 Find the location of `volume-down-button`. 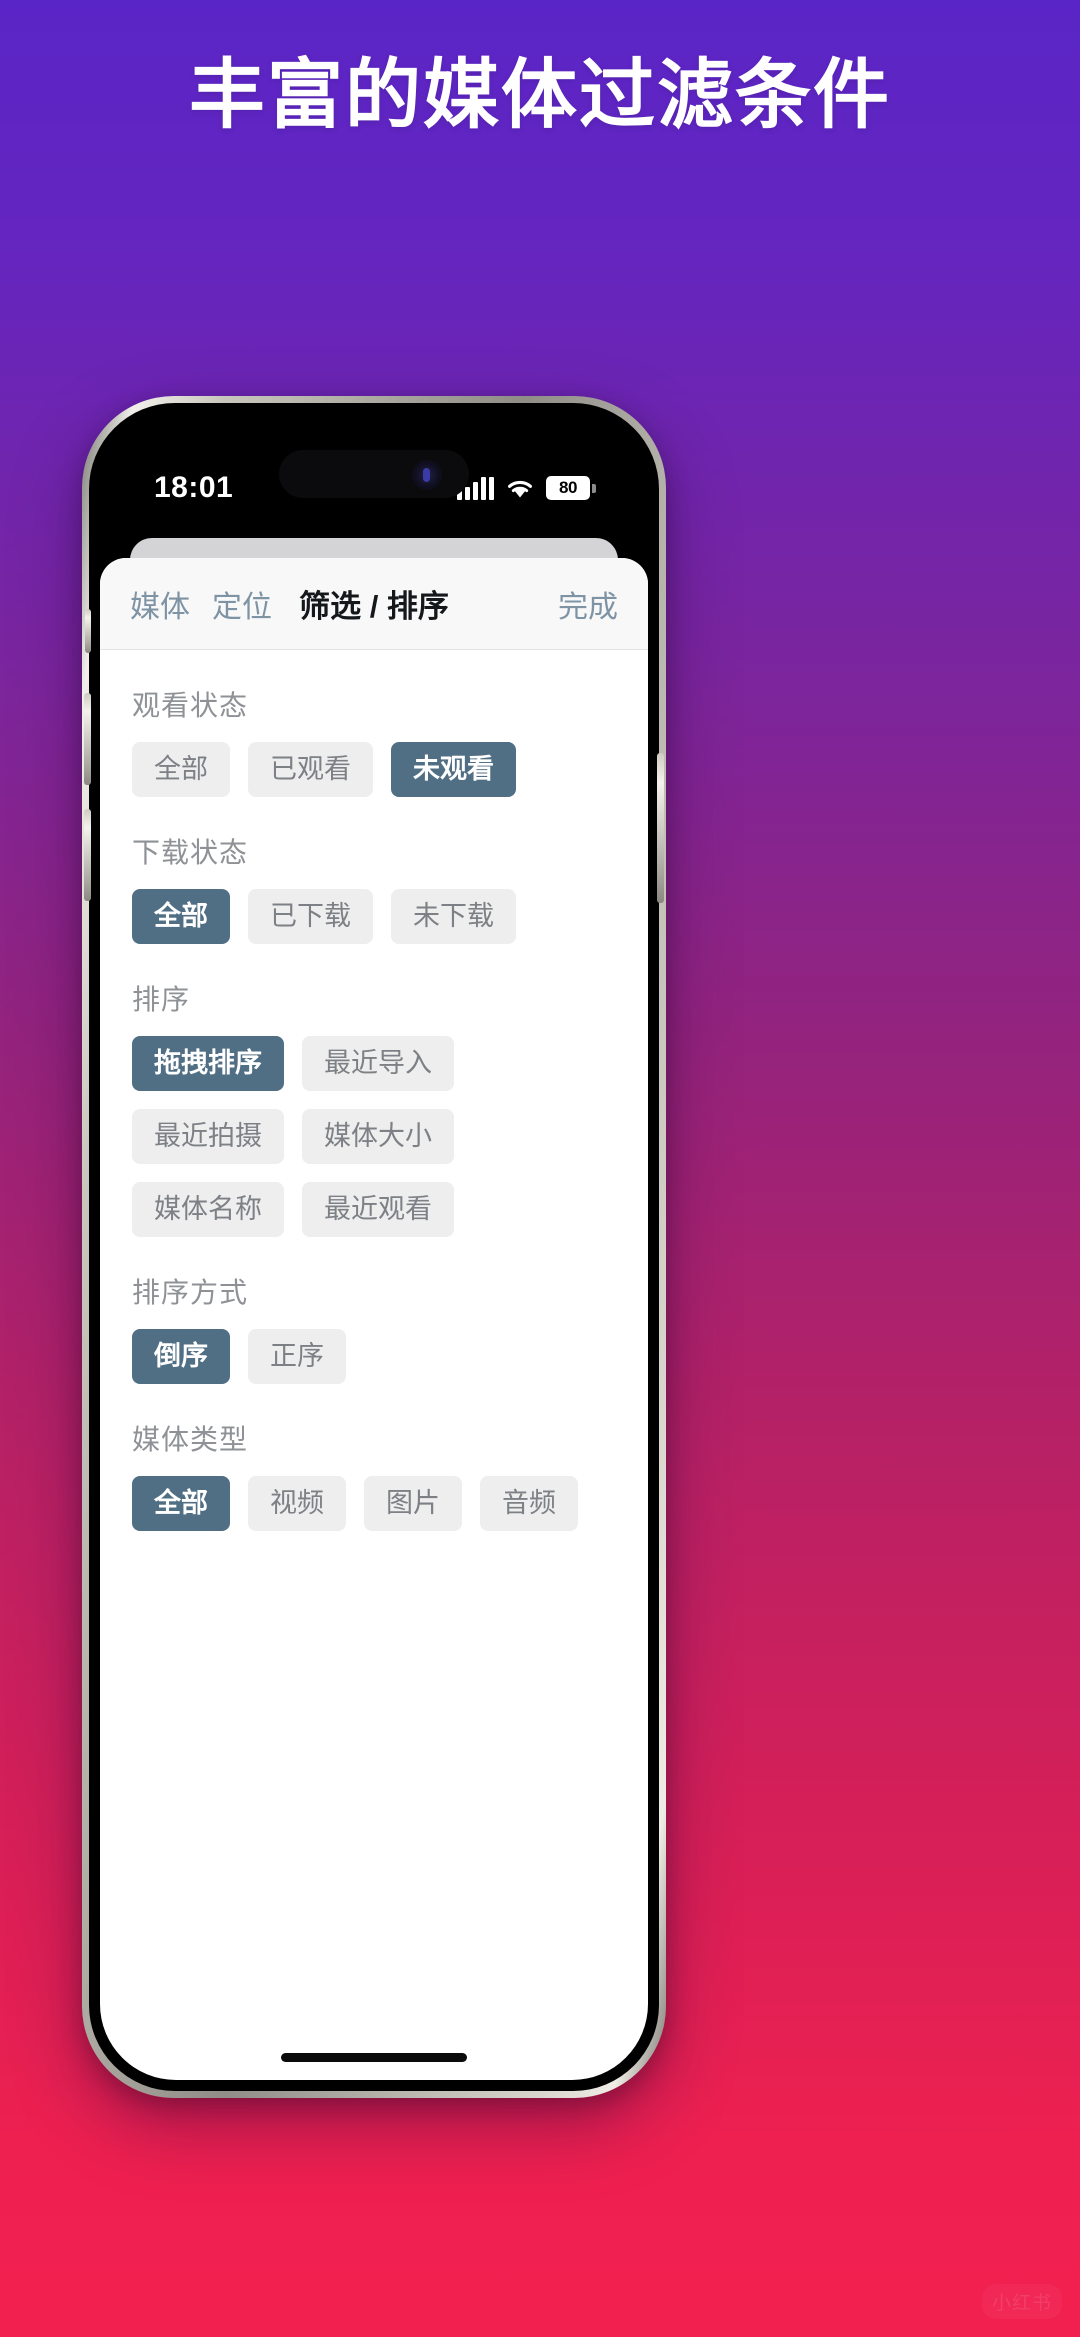

volume-down-button is located at coordinates (87, 855).